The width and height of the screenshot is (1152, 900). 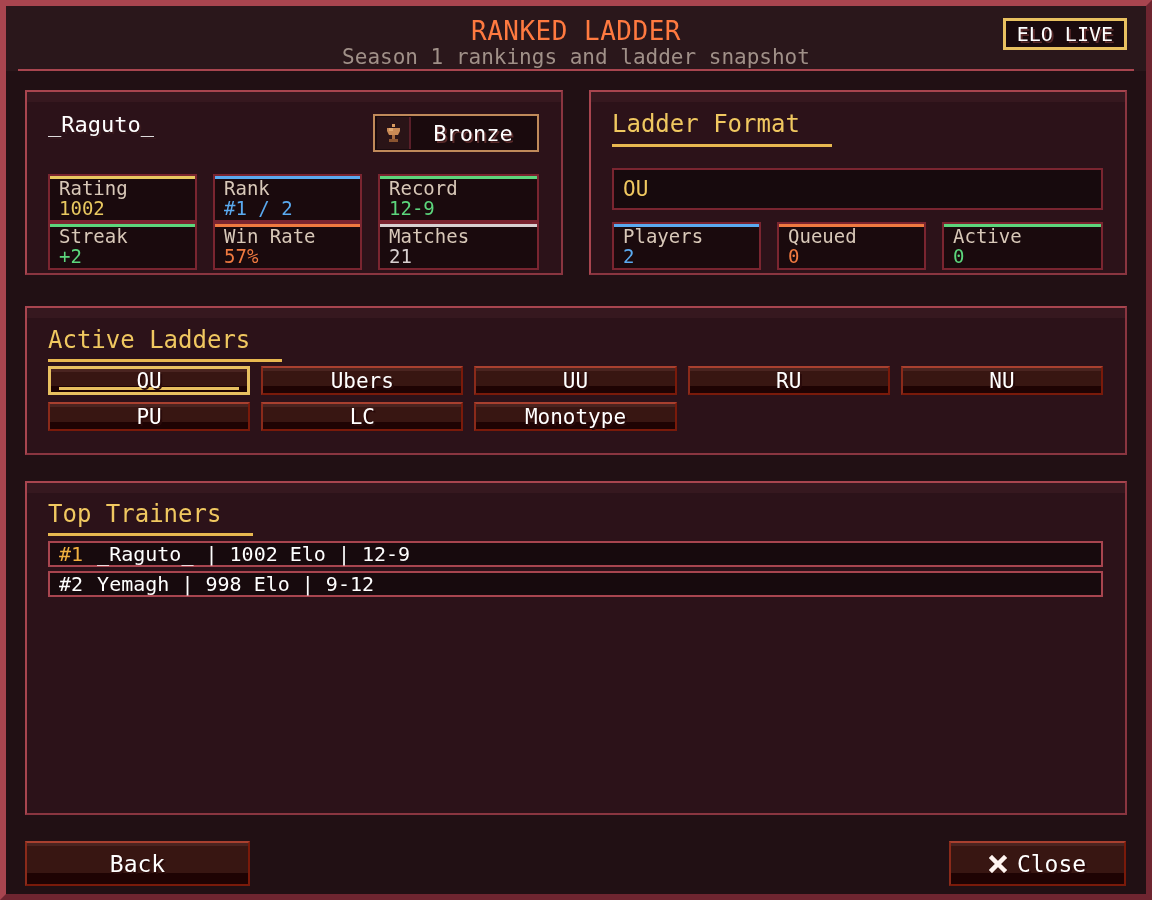 I want to click on close-icon, so click(x=997, y=863).